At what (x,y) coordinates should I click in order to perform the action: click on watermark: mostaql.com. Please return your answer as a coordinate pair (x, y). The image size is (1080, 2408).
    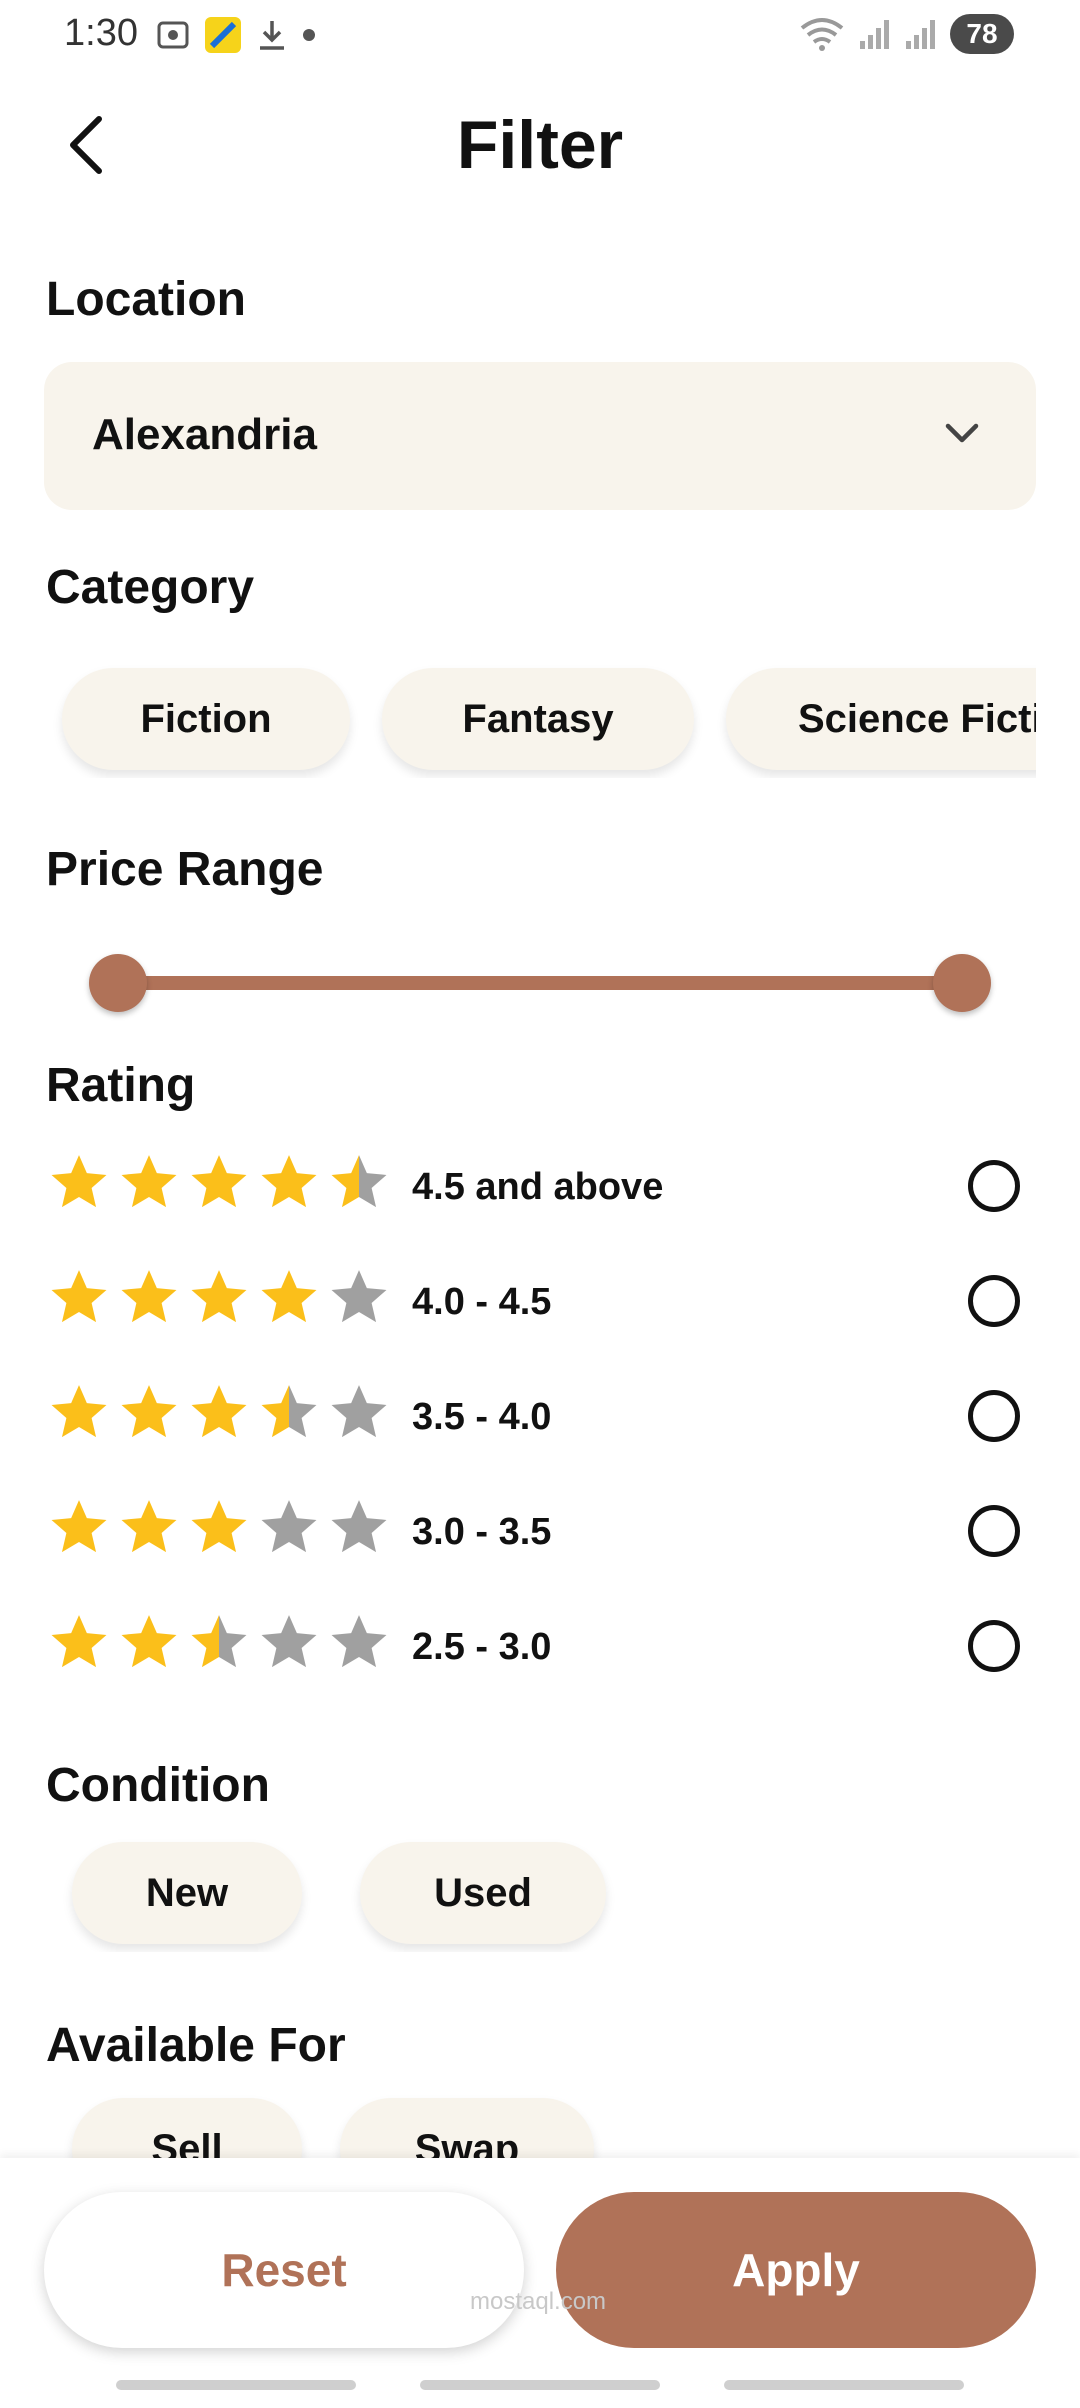
    Looking at the image, I should click on (538, 2301).